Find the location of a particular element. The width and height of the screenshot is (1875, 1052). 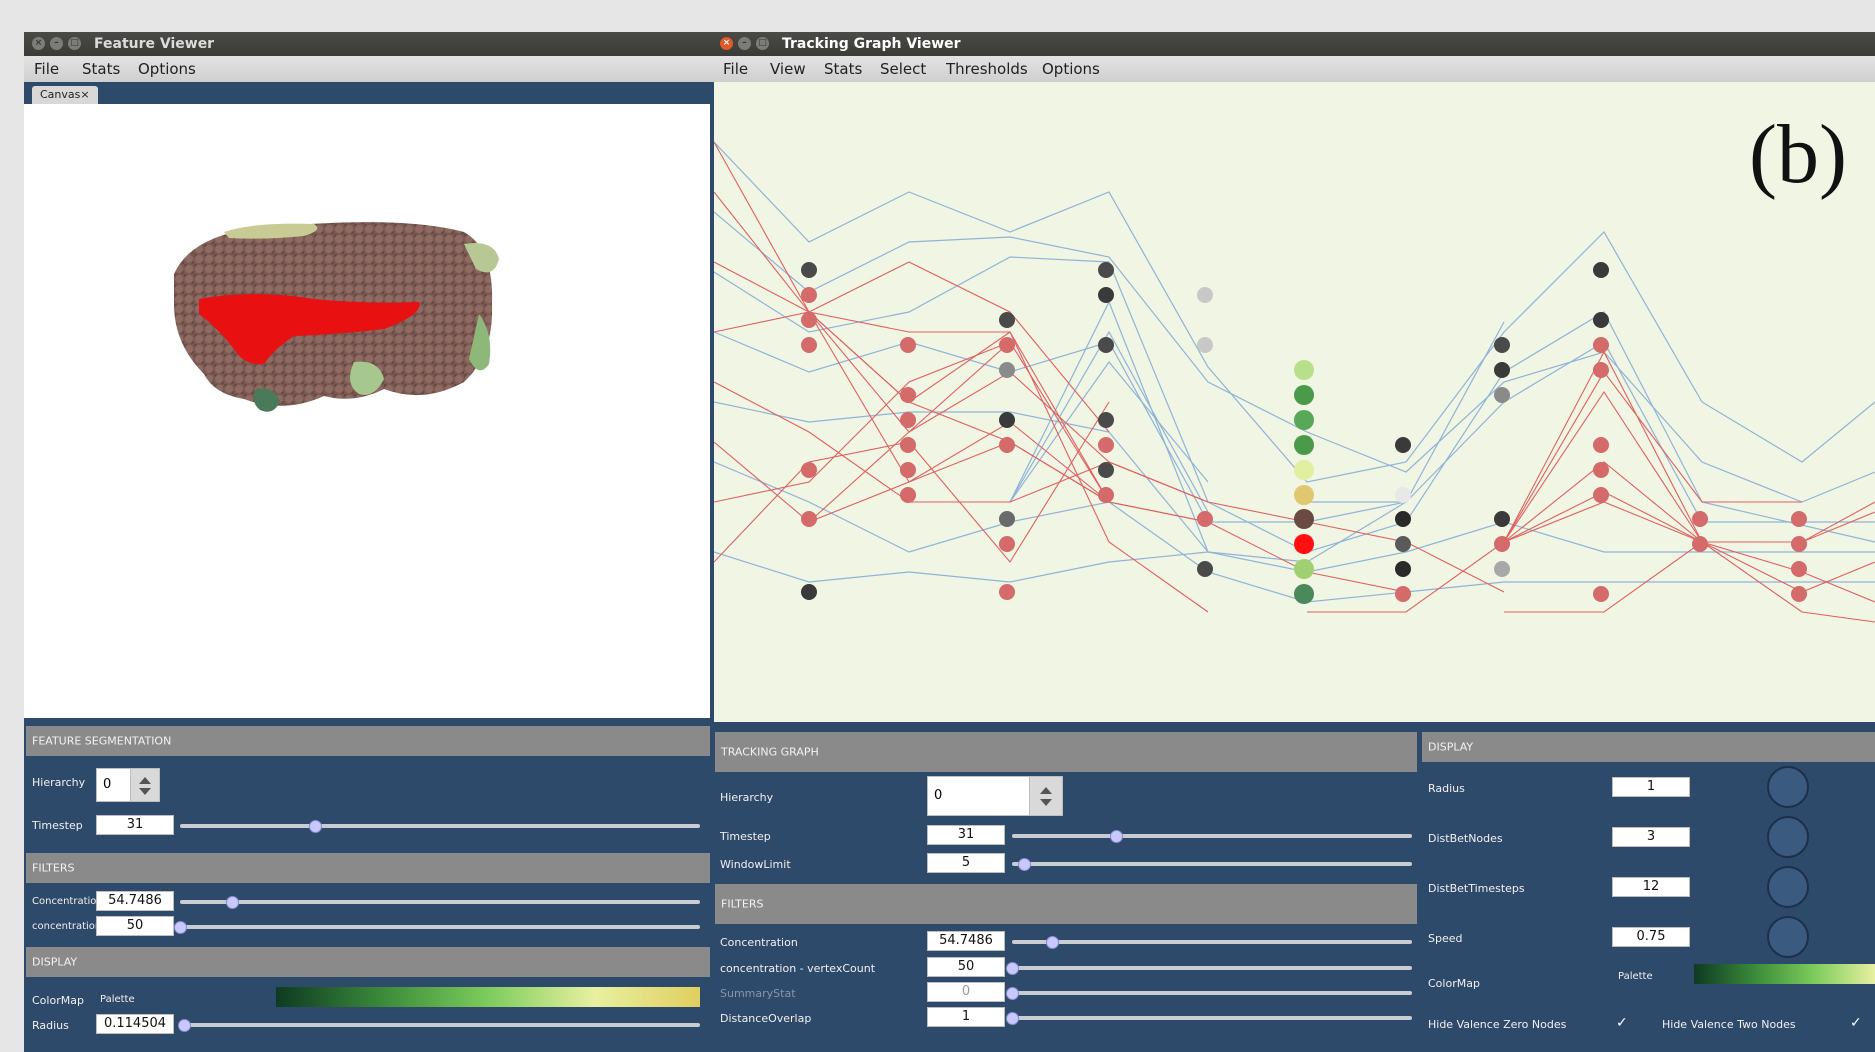

tab-close-icon: × is located at coordinates (84, 94).